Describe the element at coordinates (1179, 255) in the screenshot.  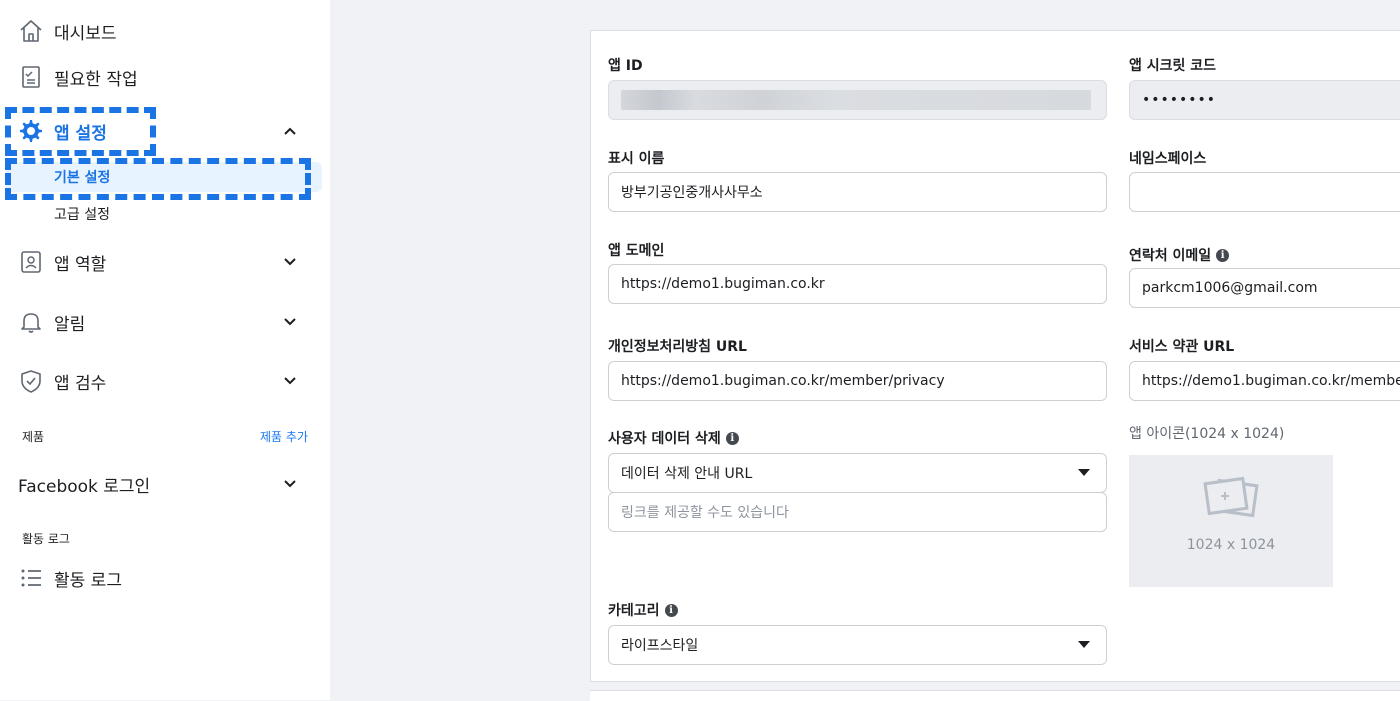
I see `contact-email-label: 연락처 이메일 i` at that location.